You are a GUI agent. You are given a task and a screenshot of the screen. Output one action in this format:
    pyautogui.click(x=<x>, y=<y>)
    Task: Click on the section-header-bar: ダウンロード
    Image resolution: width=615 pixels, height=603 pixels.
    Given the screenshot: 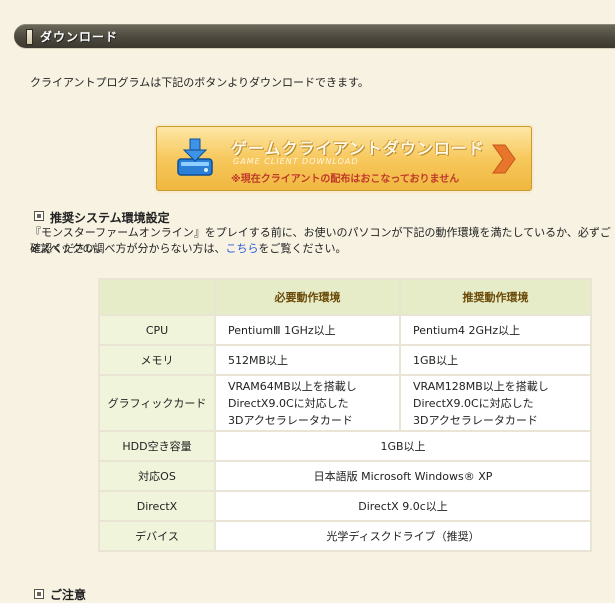 What is the action you would take?
    pyautogui.click(x=314, y=36)
    